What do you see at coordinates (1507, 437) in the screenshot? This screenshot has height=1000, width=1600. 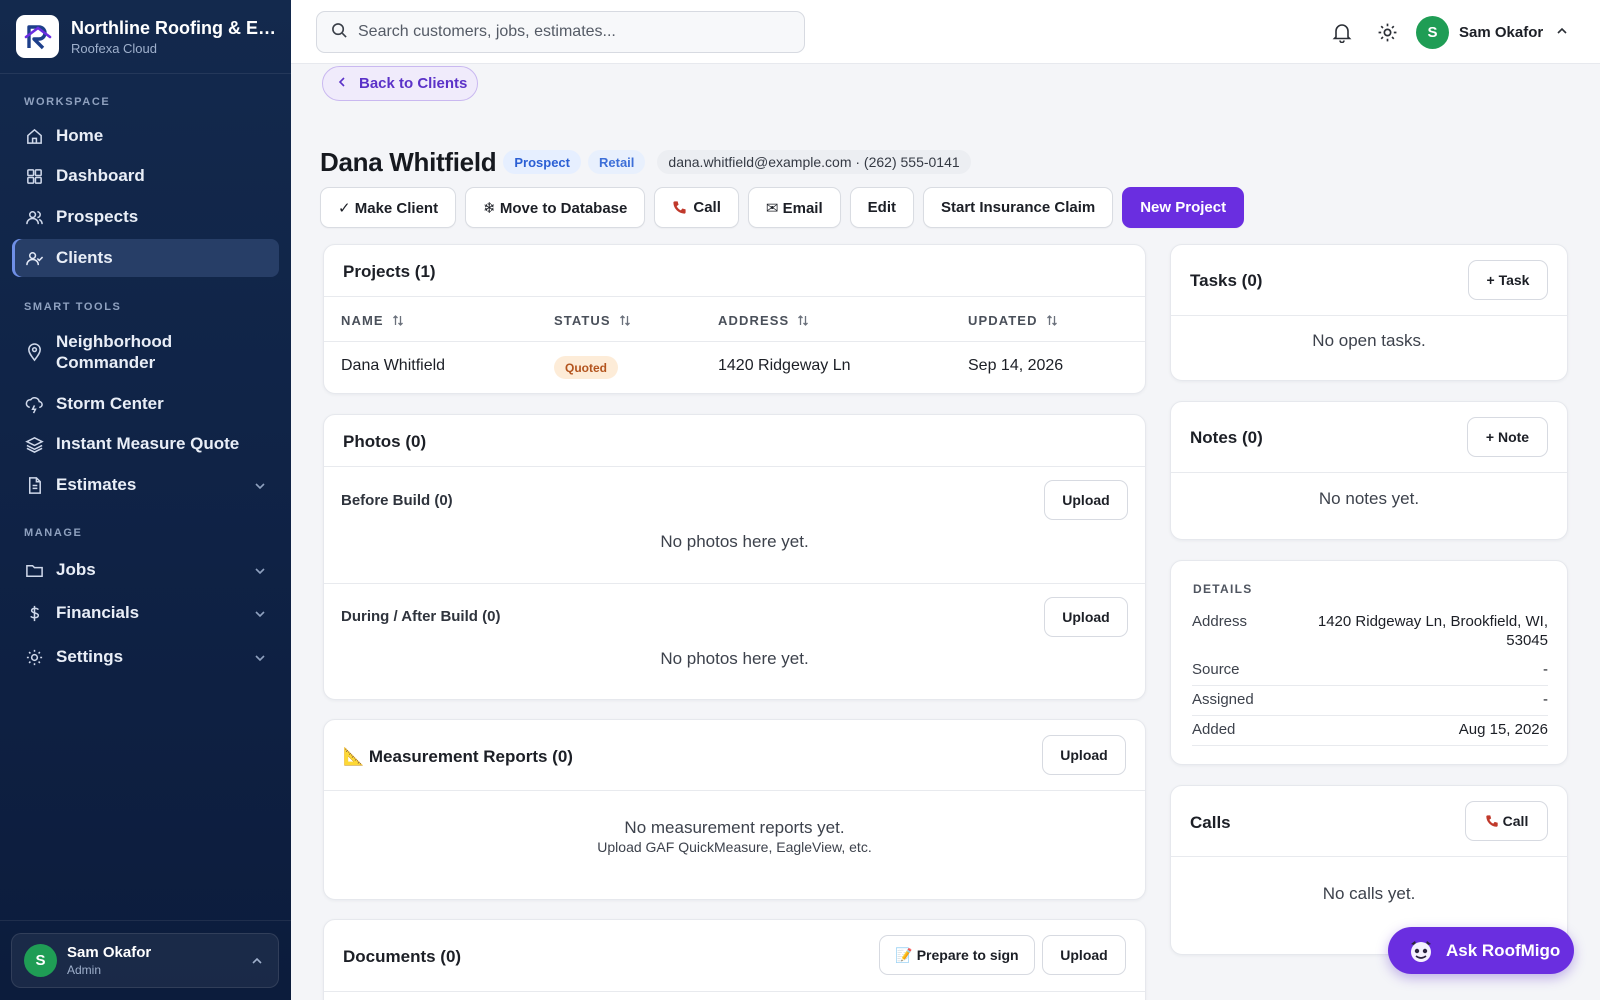 I see `add-note-button: + Note` at bounding box center [1507, 437].